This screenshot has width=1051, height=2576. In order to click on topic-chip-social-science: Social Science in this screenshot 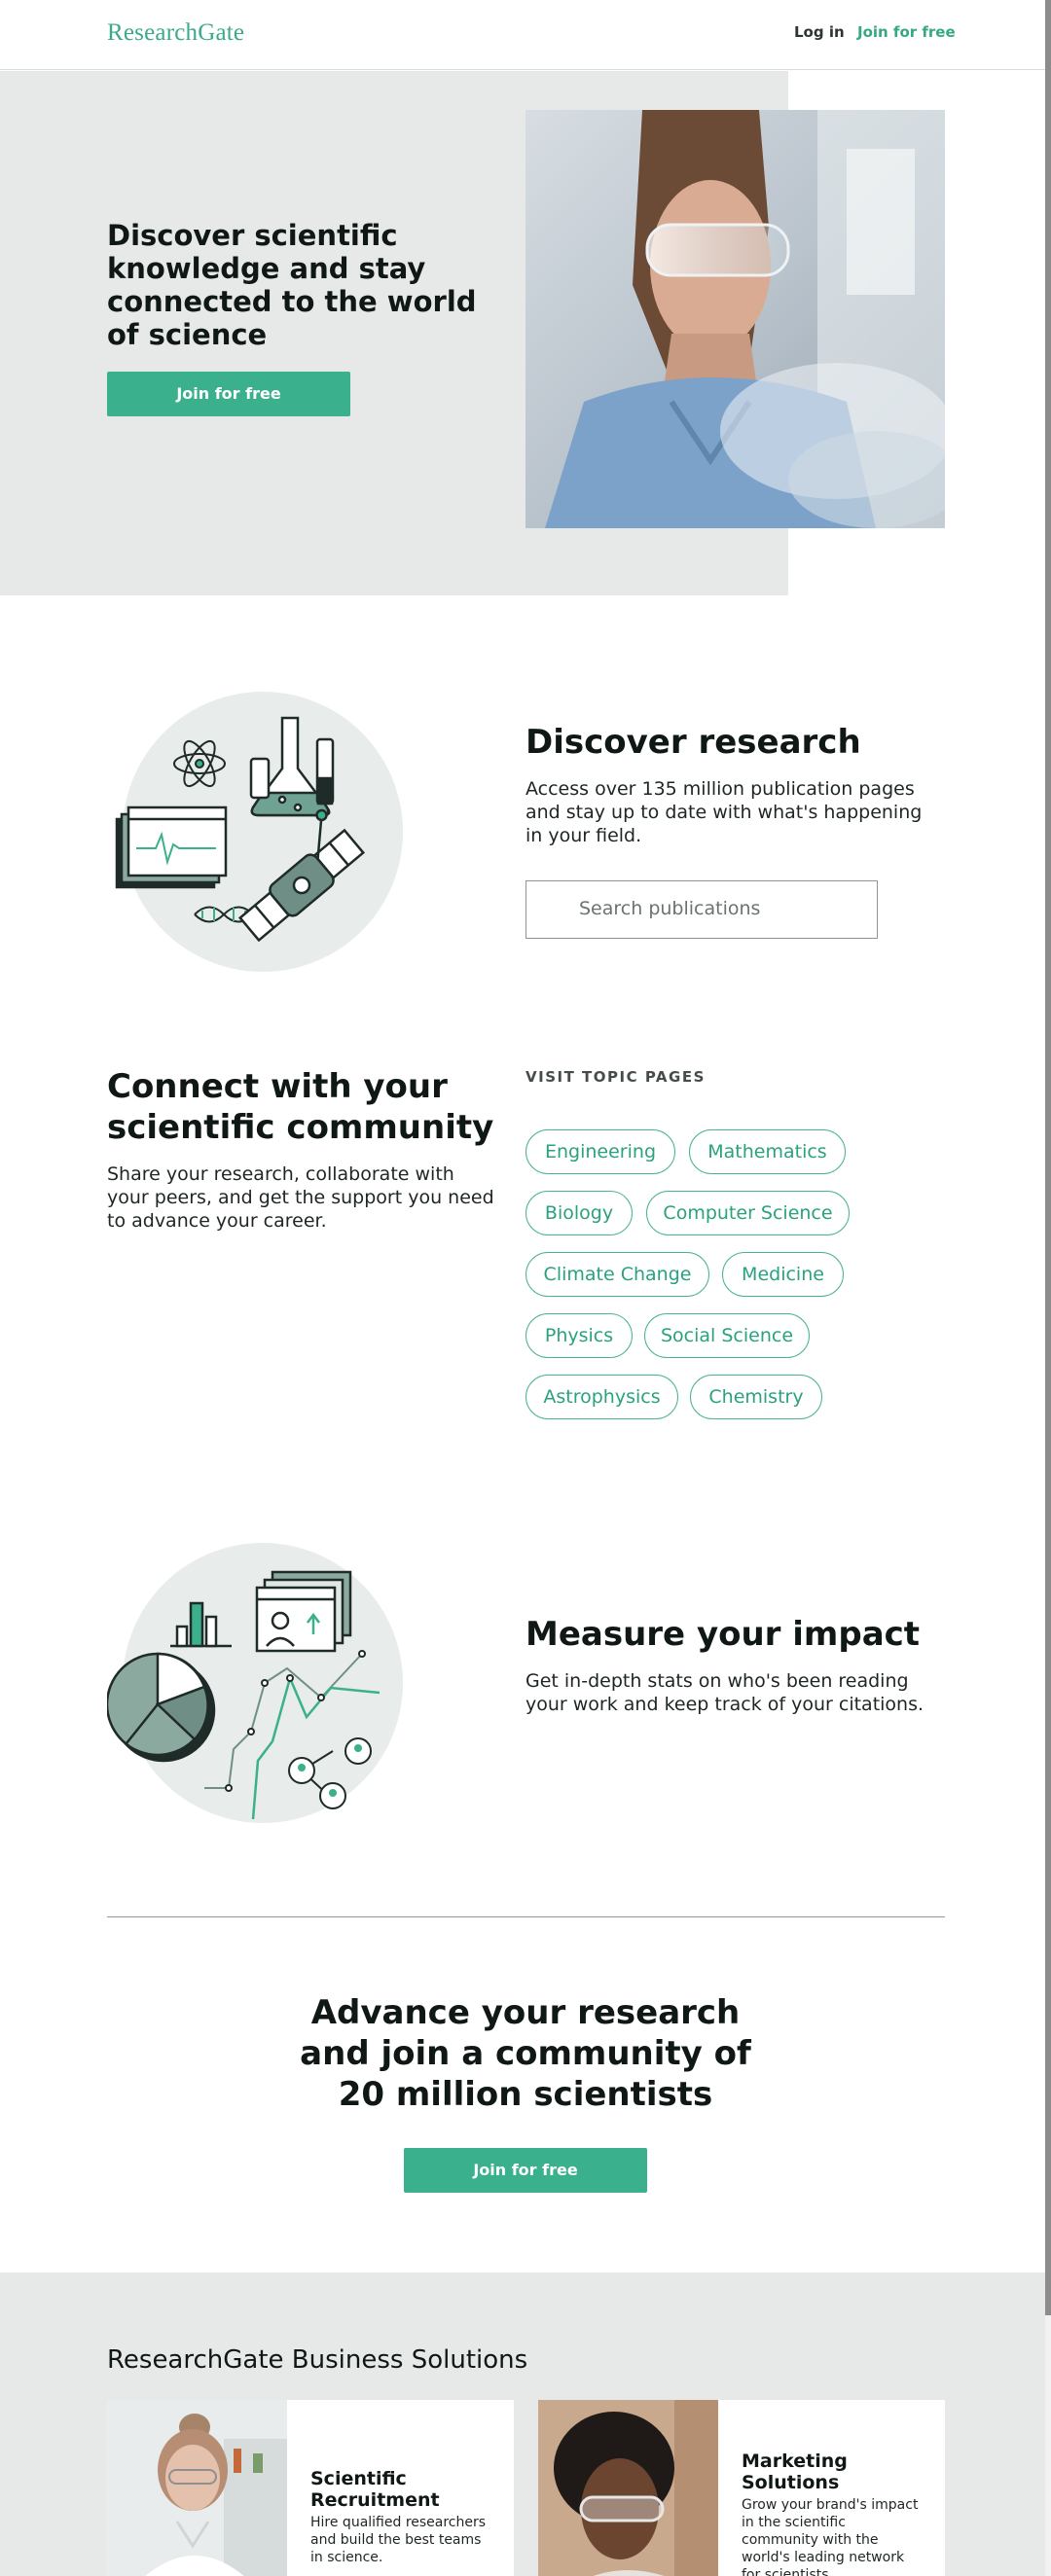, I will do `click(727, 1335)`.